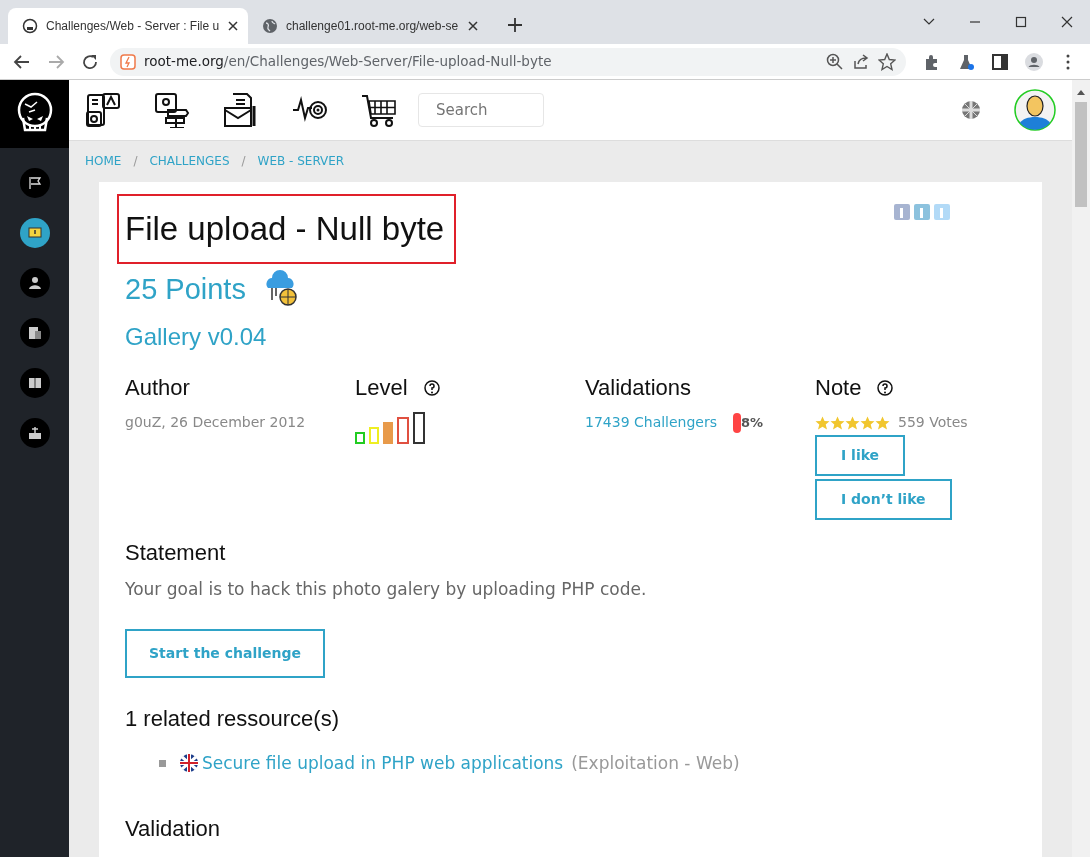  What do you see at coordinates (368, 26) in the screenshot?
I see `browser-tab: challenge01.root-me.org/web-se` at bounding box center [368, 26].